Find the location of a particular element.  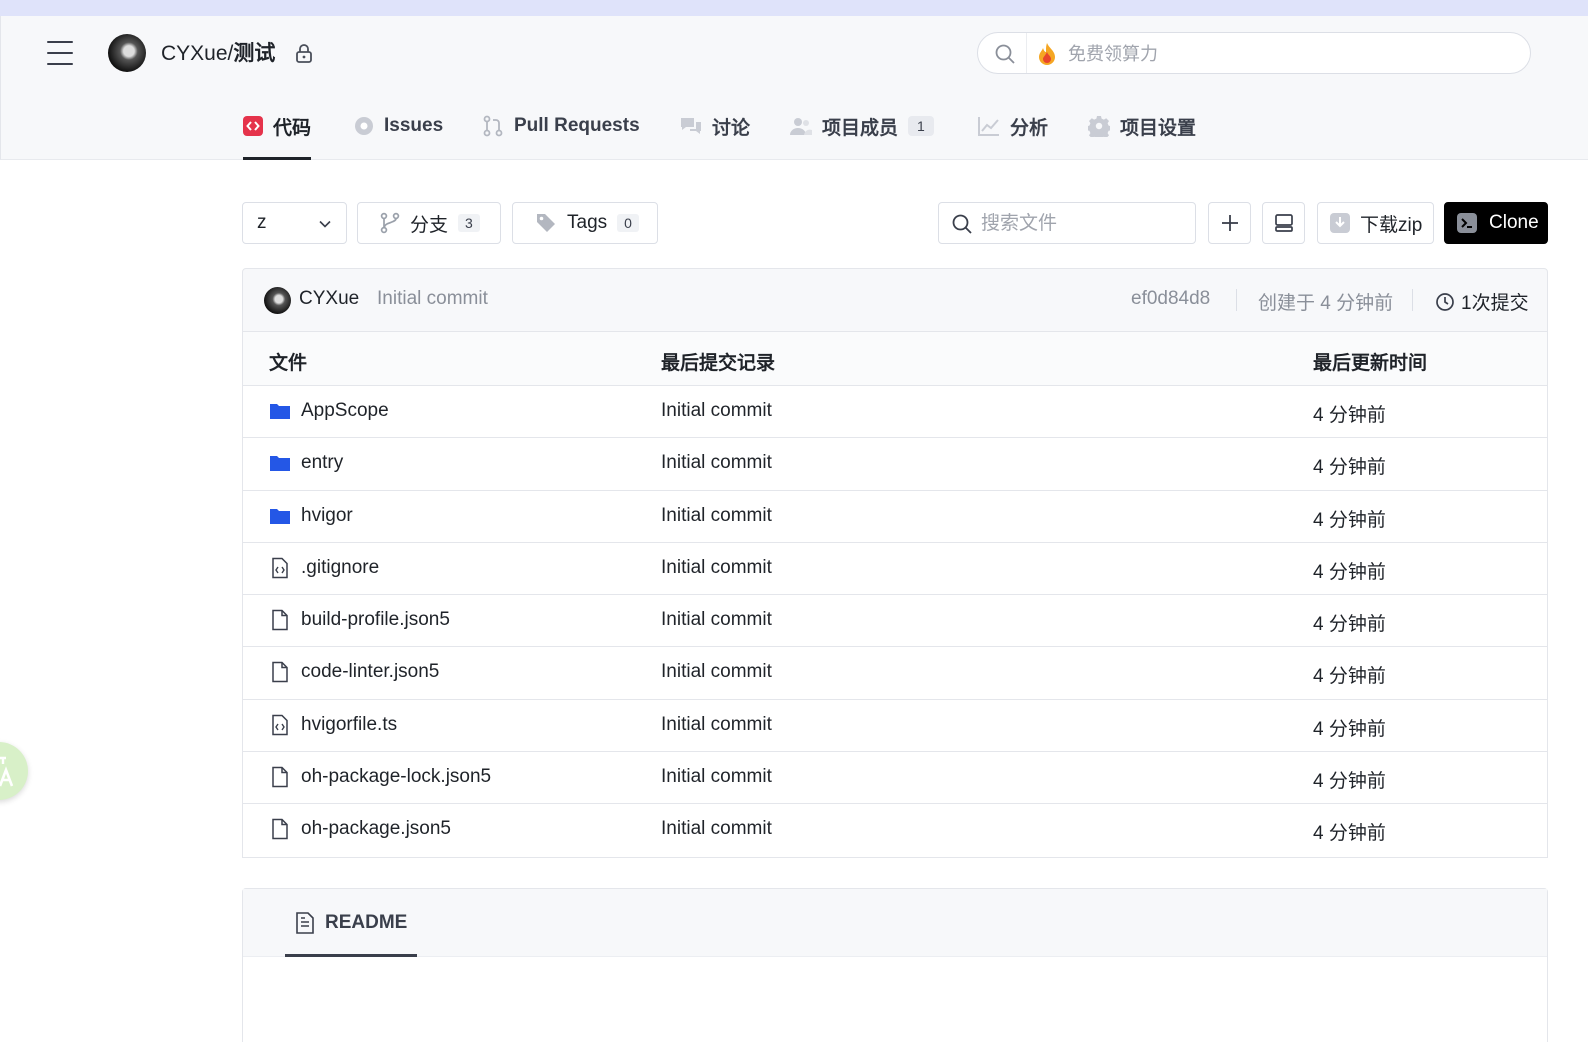

file-name: entry is located at coordinates (322, 463).